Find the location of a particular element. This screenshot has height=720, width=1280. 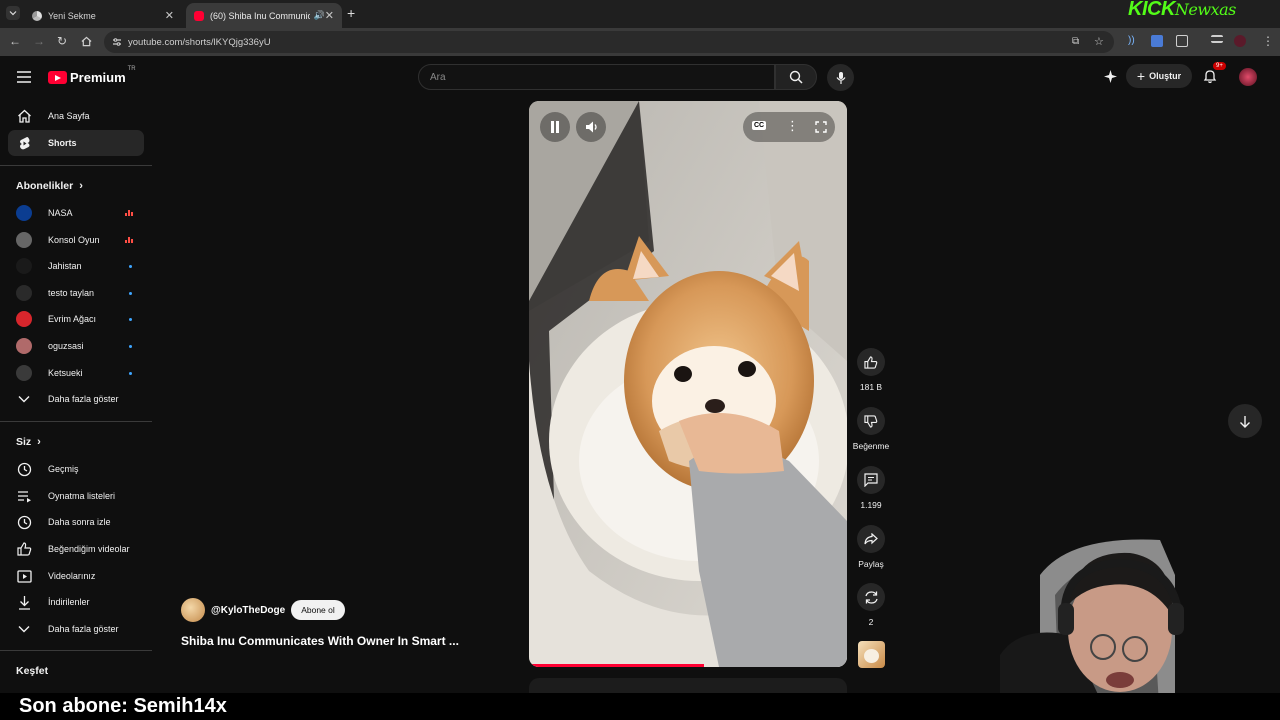

browser-tab-new: Yeni Sekme ✕ is located at coordinates (103, 15).